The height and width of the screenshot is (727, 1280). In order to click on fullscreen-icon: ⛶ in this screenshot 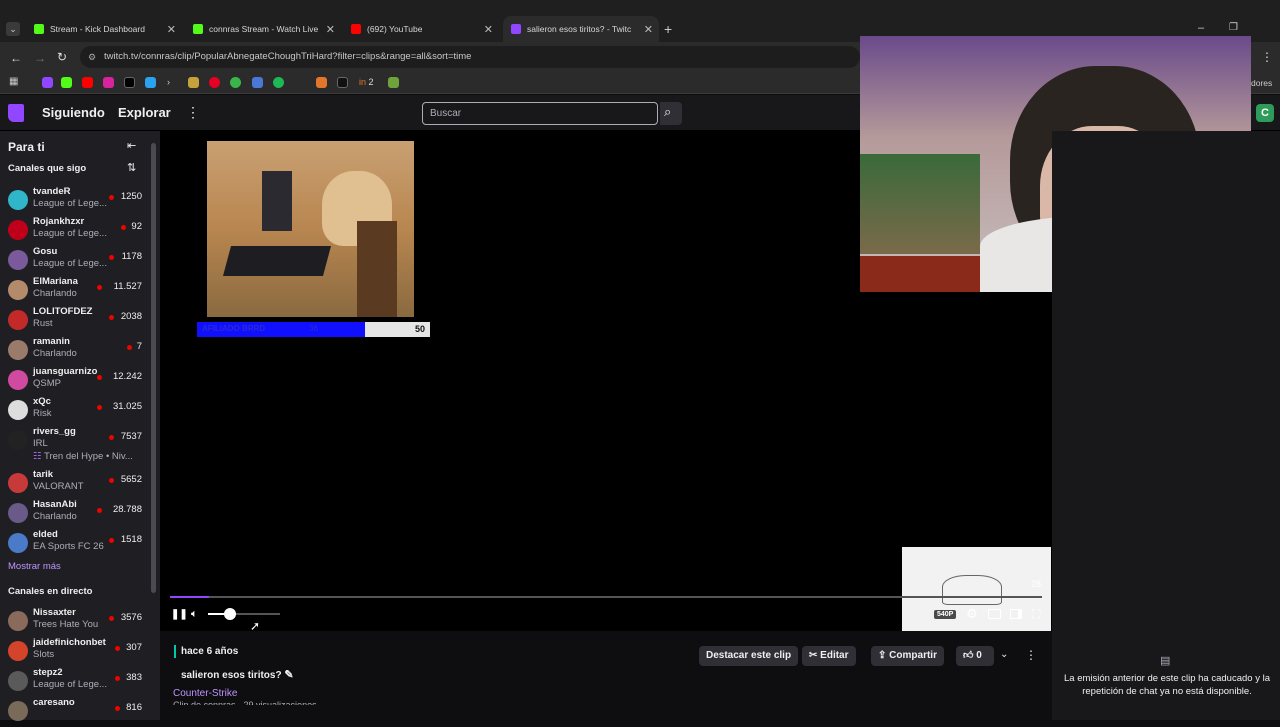, I will do `click(1036, 614)`.